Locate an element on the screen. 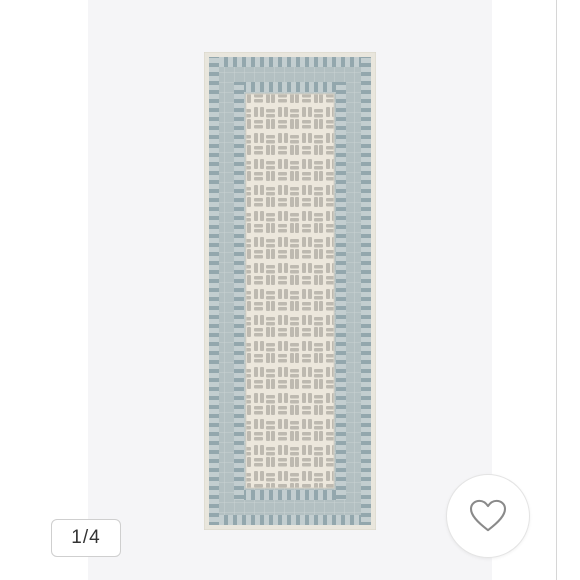 This screenshot has width=580, height=580. image-counter-current: 1 is located at coordinates (77, 537).